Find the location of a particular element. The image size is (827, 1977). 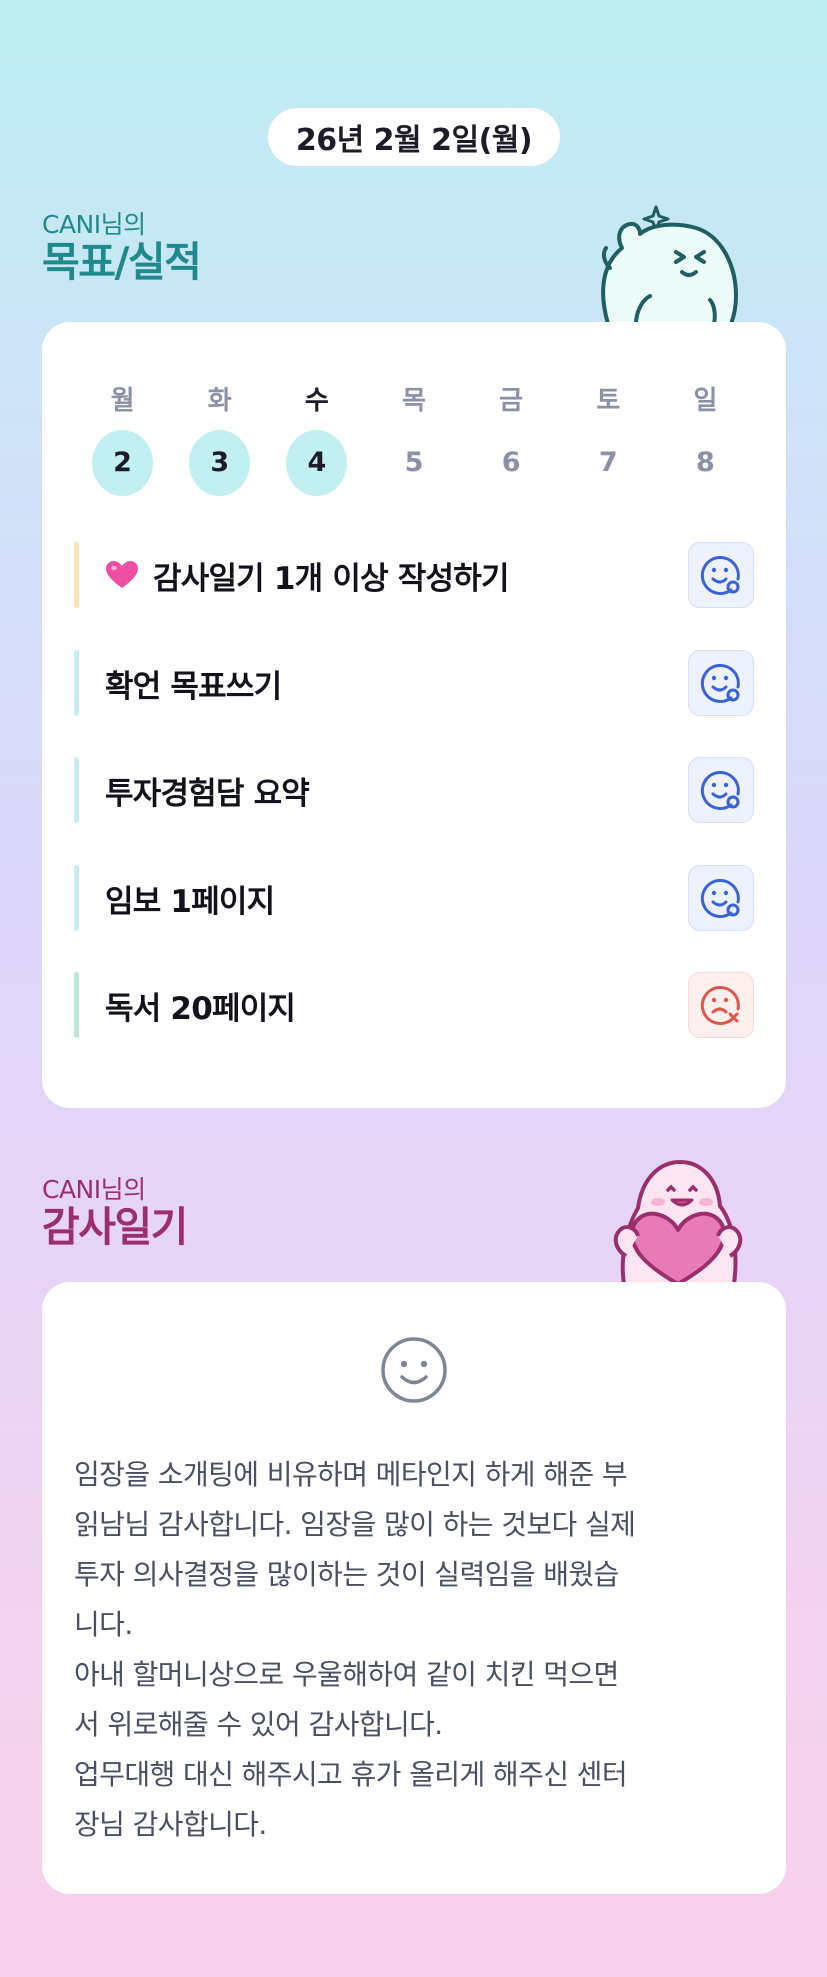

date-cell-3: 3 is located at coordinates (220, 463).